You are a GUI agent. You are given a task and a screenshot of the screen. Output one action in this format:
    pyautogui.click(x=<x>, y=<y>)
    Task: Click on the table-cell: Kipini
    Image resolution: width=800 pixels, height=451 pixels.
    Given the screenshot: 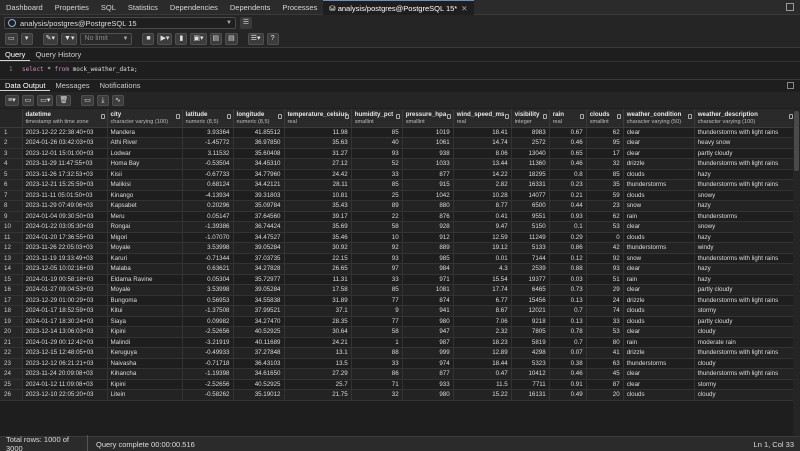 What is the action you would take?
    pyautogui.click(x=145, y=384)
    